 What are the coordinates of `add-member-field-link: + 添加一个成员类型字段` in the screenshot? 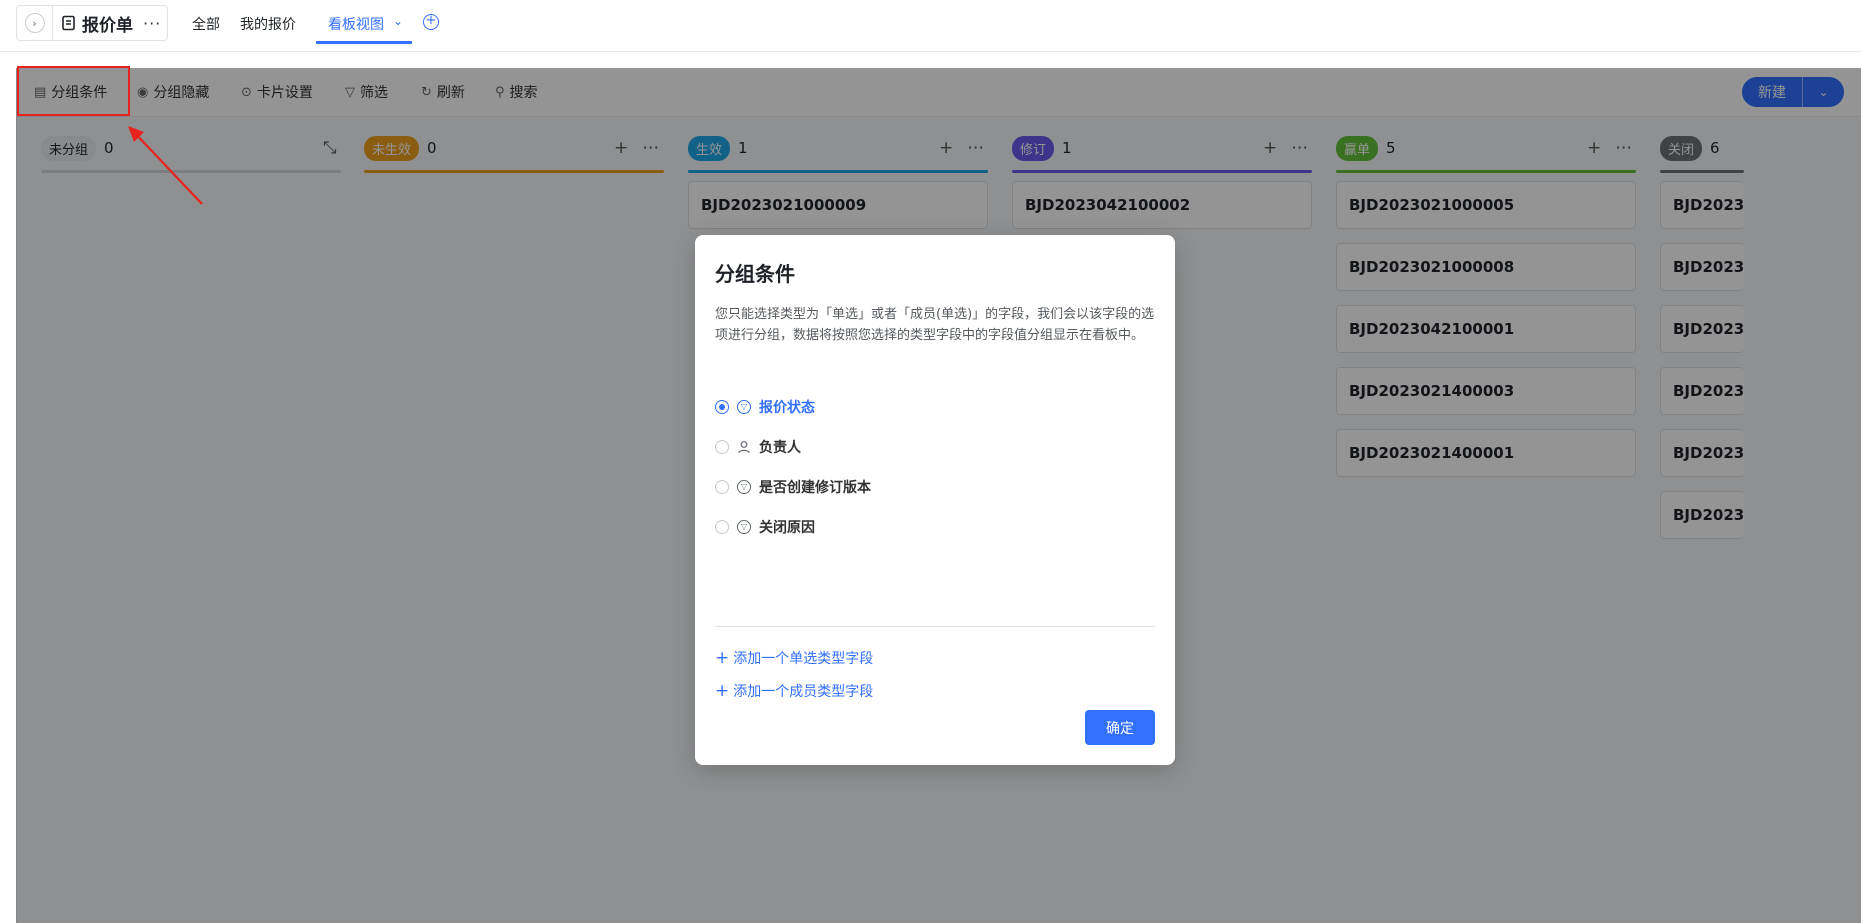 It's located at (794, 691).